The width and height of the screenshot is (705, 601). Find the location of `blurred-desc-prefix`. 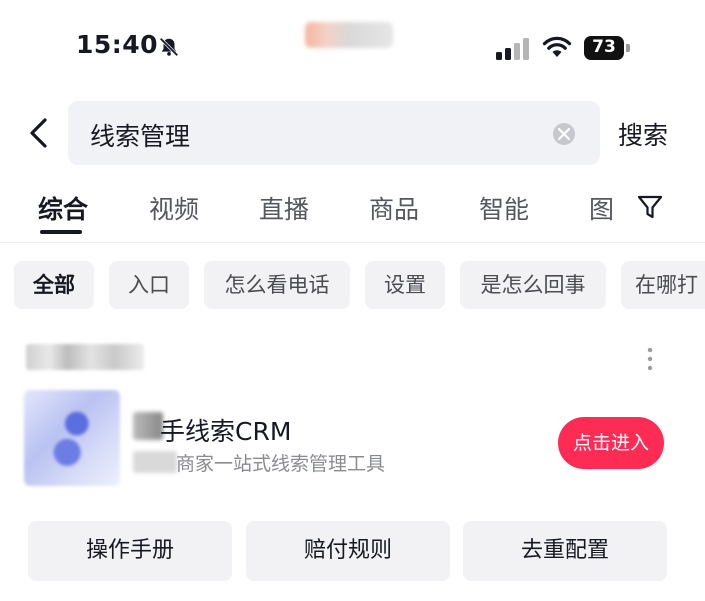

blurred-desc-prefix is located at coordinates (155, 462).